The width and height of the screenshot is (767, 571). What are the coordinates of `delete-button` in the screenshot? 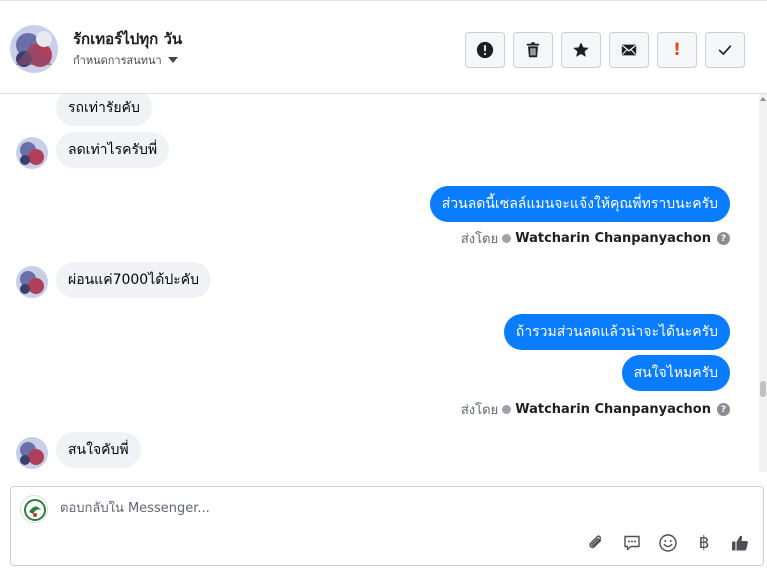 It's located at (533, 50).